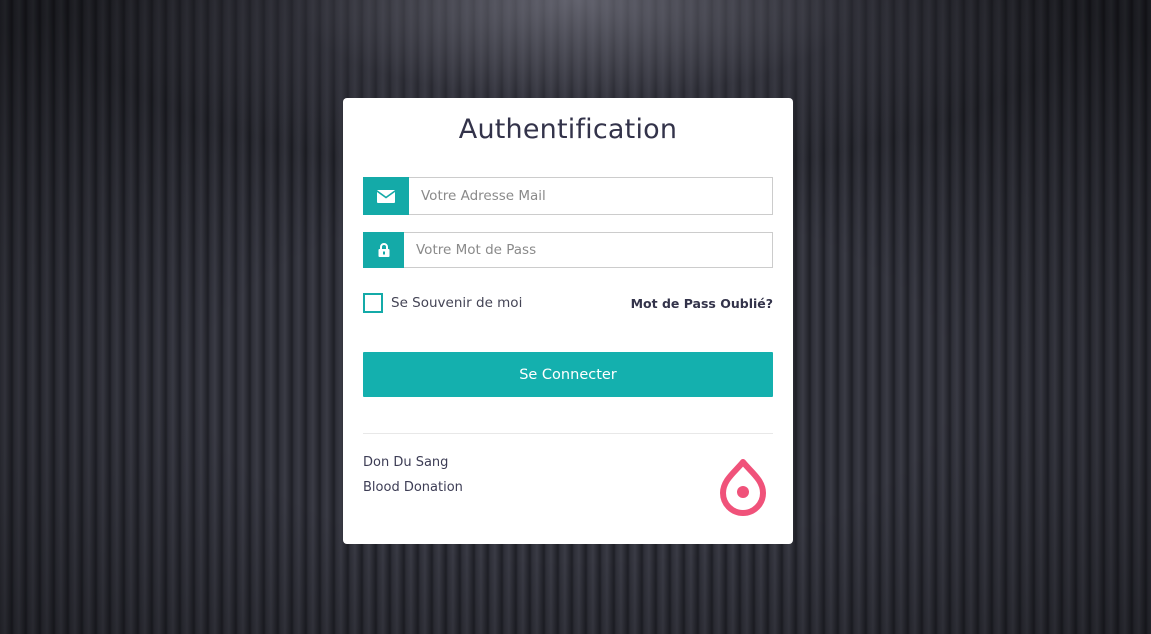 This screenshot has width=1151, height=634. I want to click on divider, so click(568, 433).